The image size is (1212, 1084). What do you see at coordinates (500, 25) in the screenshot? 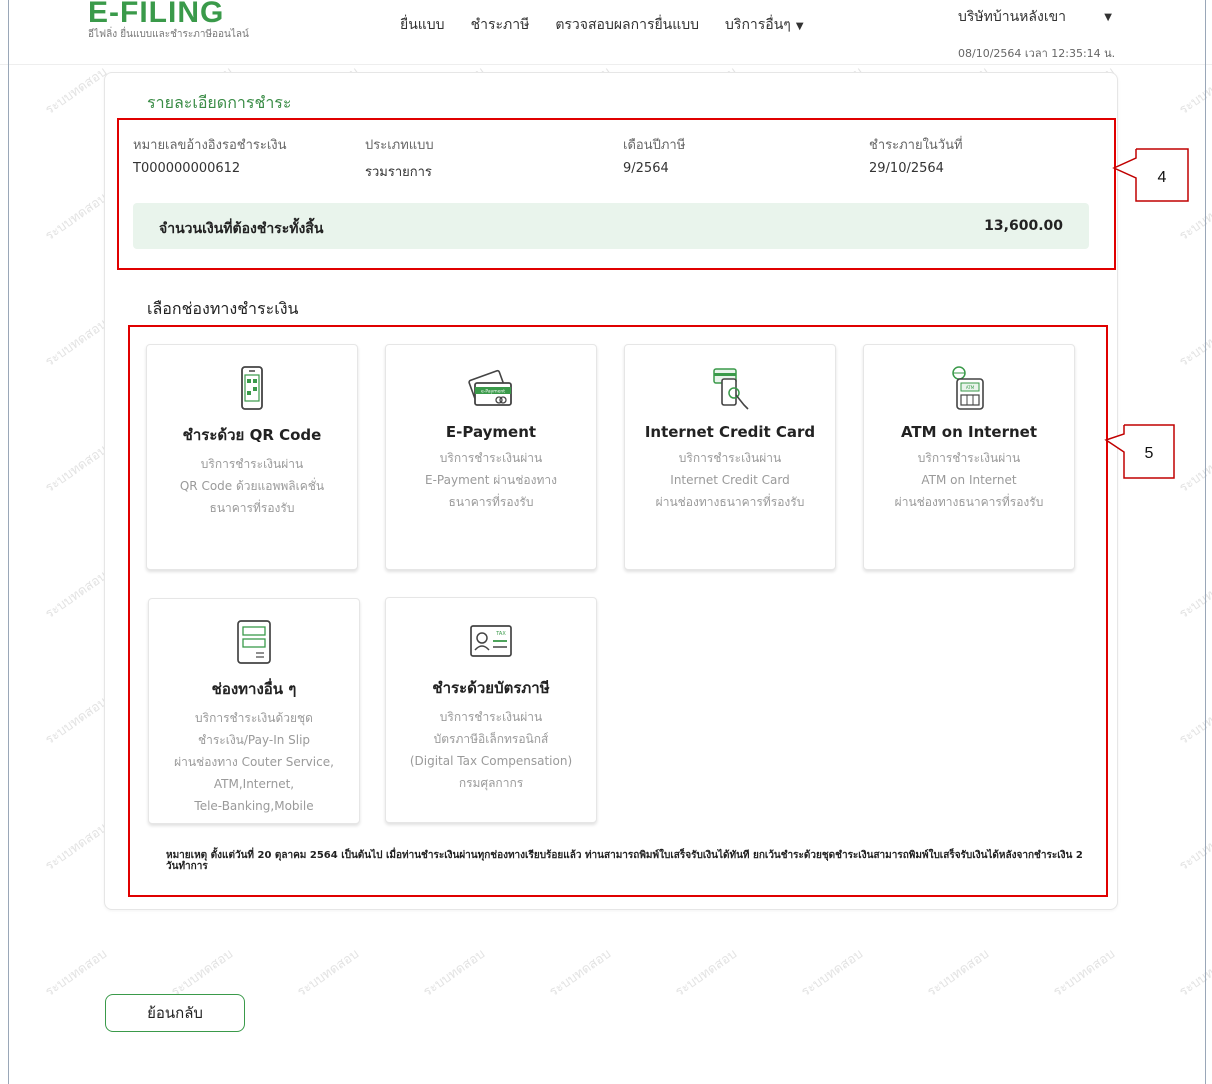
I see `nav-pay-tax: ชำระภาษี` at bounding box center [500, 25].